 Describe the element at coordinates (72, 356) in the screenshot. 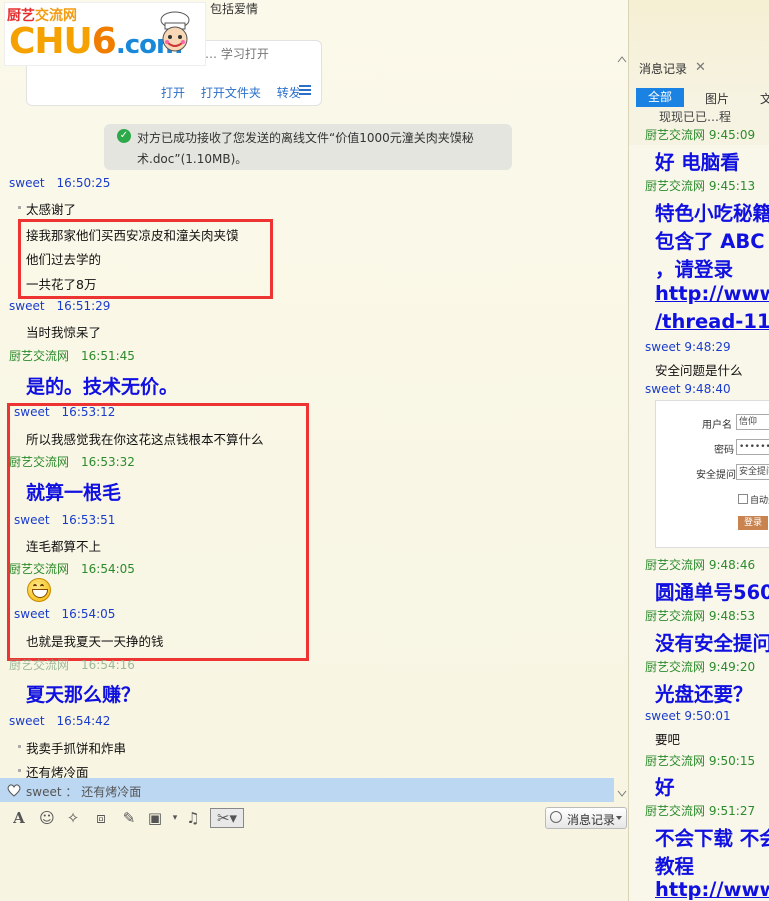

I see `sender-line: 厨艺交流网 16:51:45` at that location.